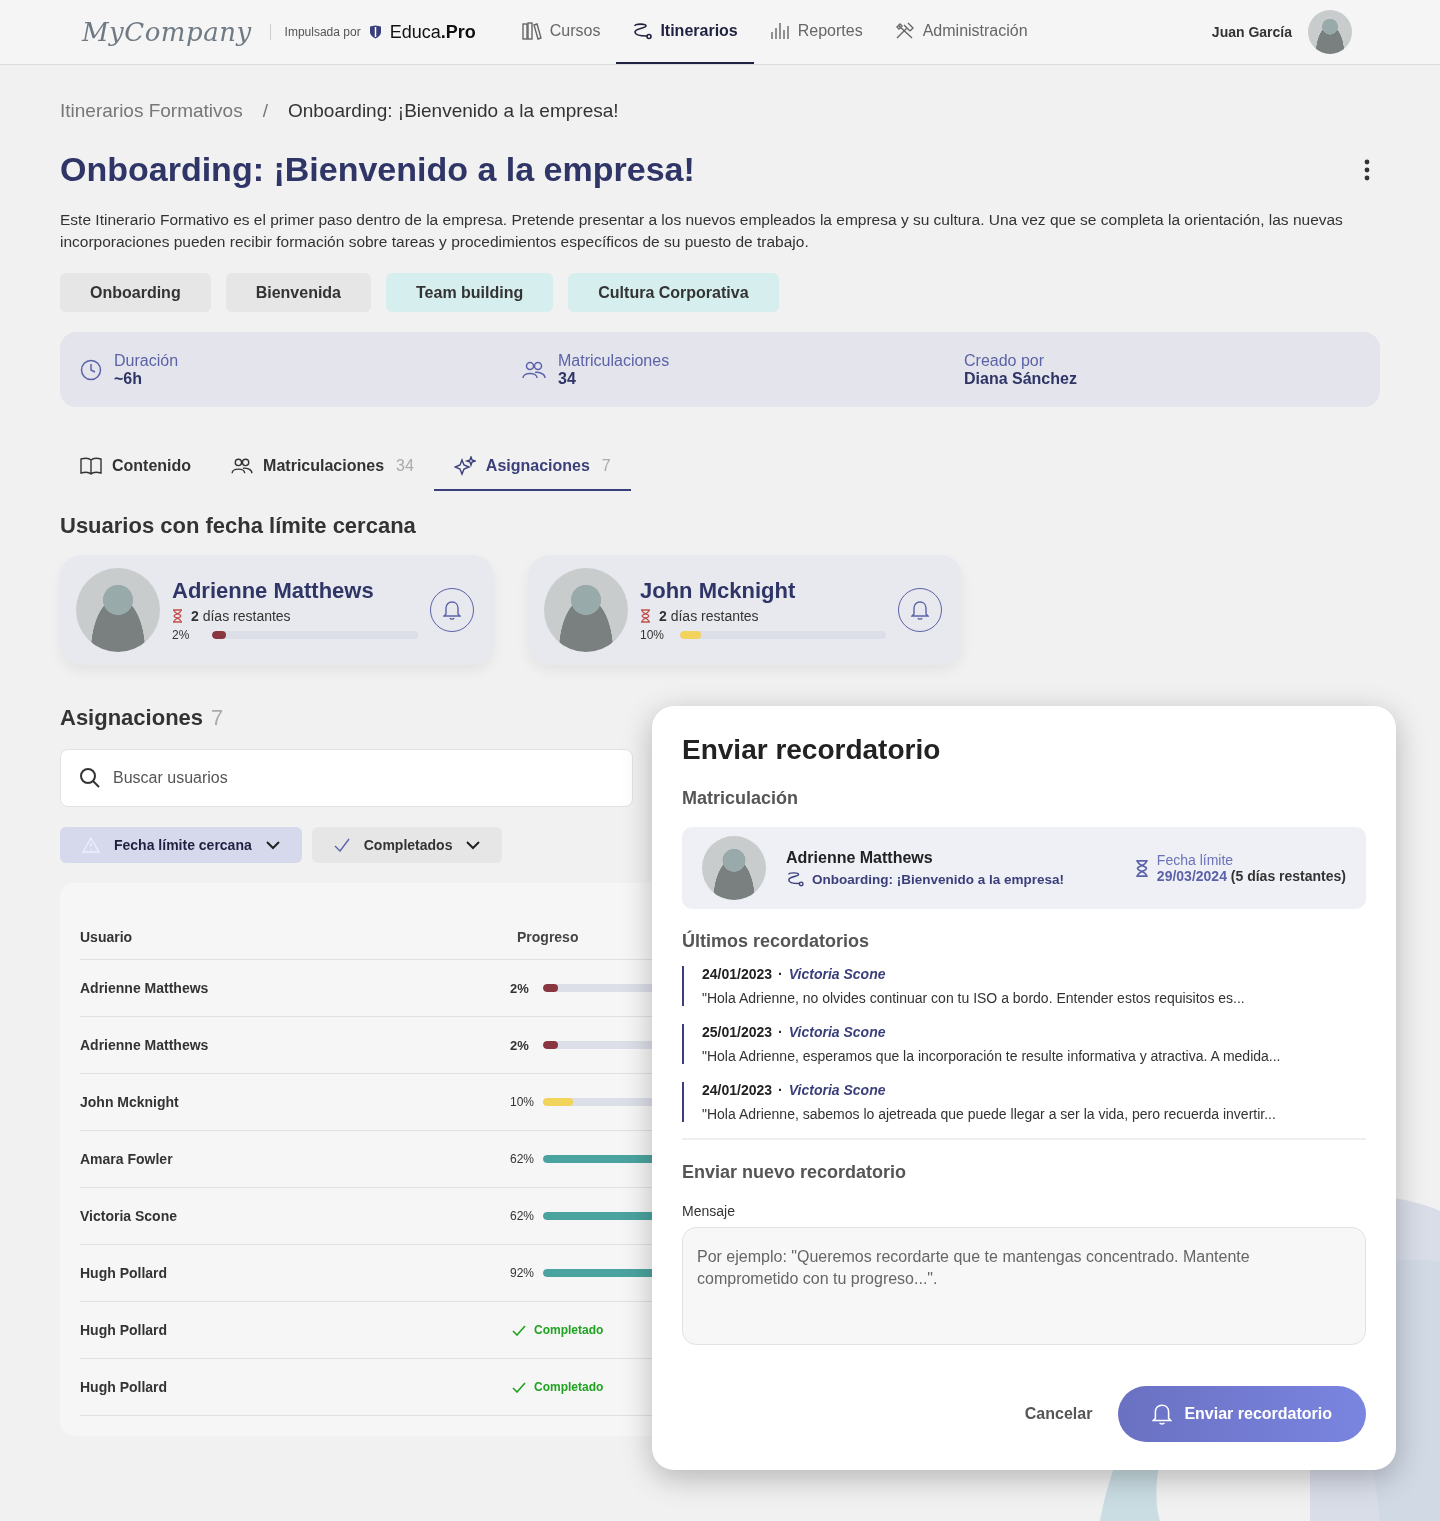  What do you see at coordinates (1191, 876) in the screenshot?
I see `deadline-date: 29/03/2024` at bounding box center [1191, 876].